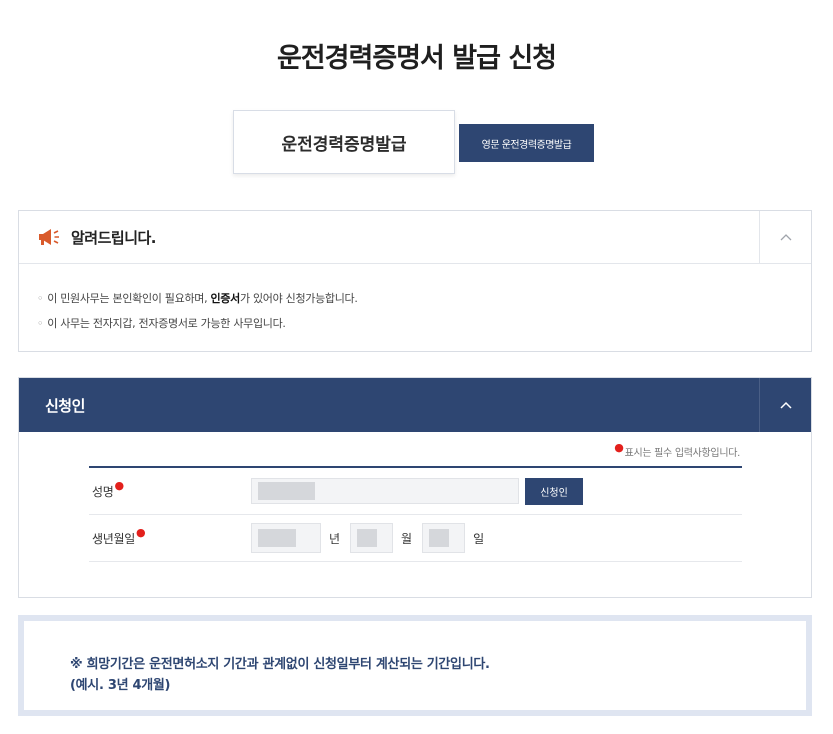  What do you see at coordinates (119, 535) in the screenshot?
I see `birth-label: 생년월일●` at bounding box center [119, 535].